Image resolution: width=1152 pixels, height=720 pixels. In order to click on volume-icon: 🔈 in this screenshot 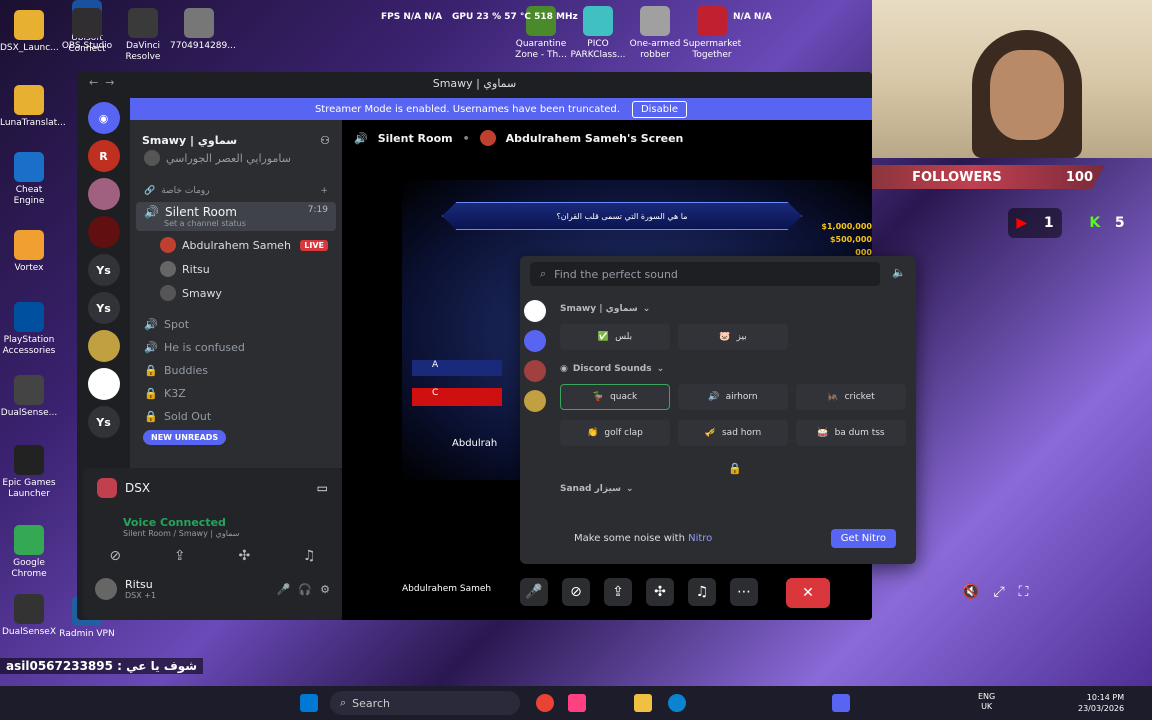, I will do `click(899, 272)`.